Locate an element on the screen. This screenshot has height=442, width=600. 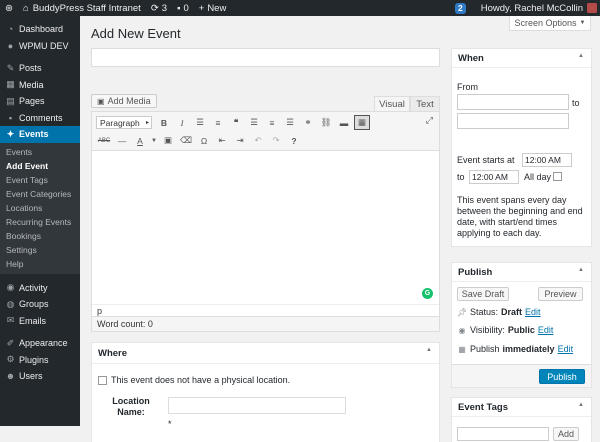
menu-label: Comments is located at coordinates (41, 117).